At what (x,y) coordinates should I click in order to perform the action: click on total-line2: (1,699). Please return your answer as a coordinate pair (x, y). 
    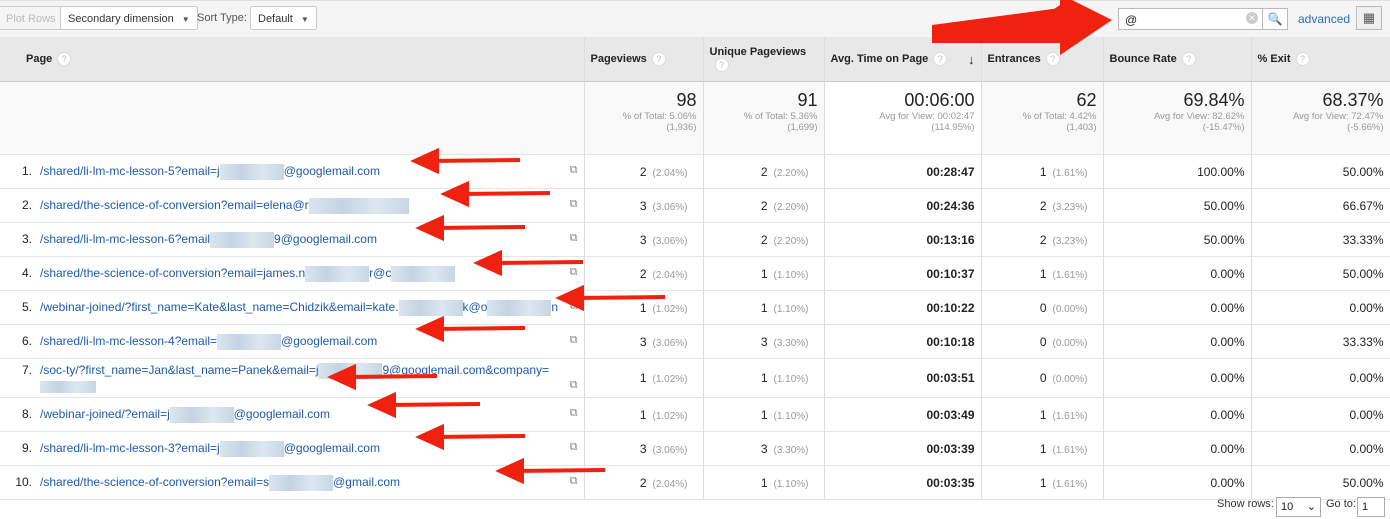
    Looking at the image, I should click on (802, 127).